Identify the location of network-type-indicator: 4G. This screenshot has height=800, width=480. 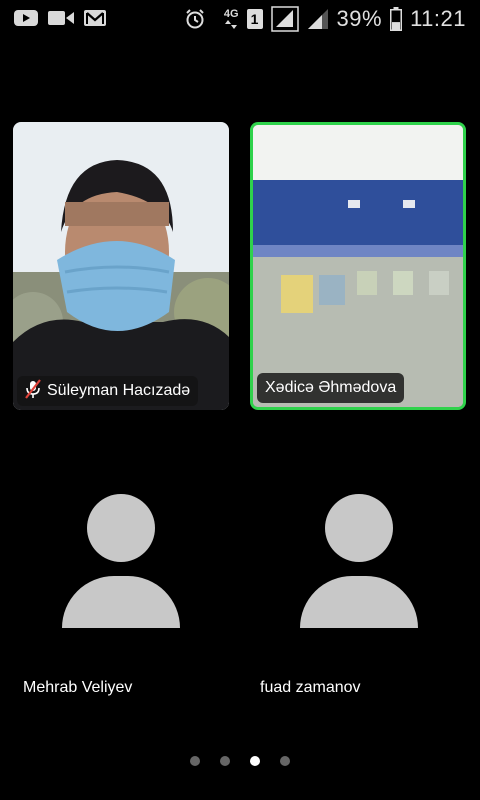
(231, 19).